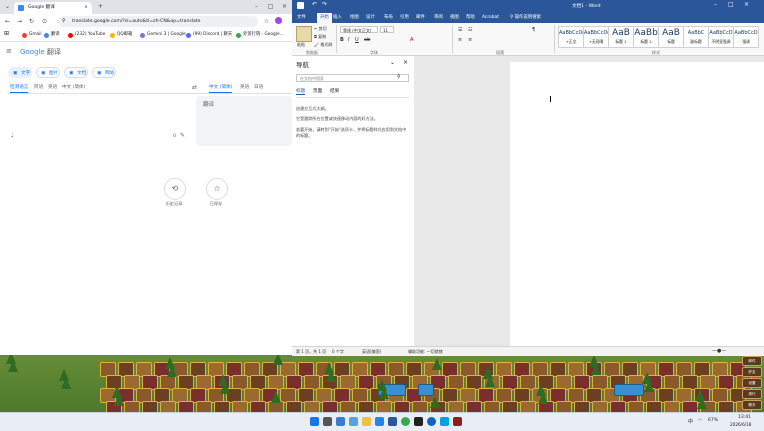 Image resolution: width=764 pixels, height=431 pixels. What do you see at coordinates (418, 421) in the screenshot?
I see `terminal-icon` at bounding box center [418, 421].